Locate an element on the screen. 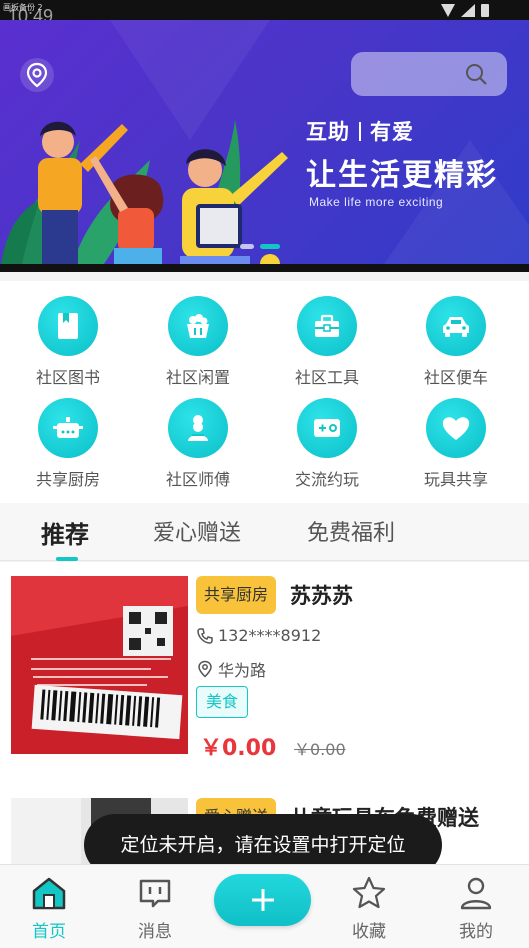 The width and height of the screenshot is (529, 948). pot-icon is located at coordinates (68, 428).